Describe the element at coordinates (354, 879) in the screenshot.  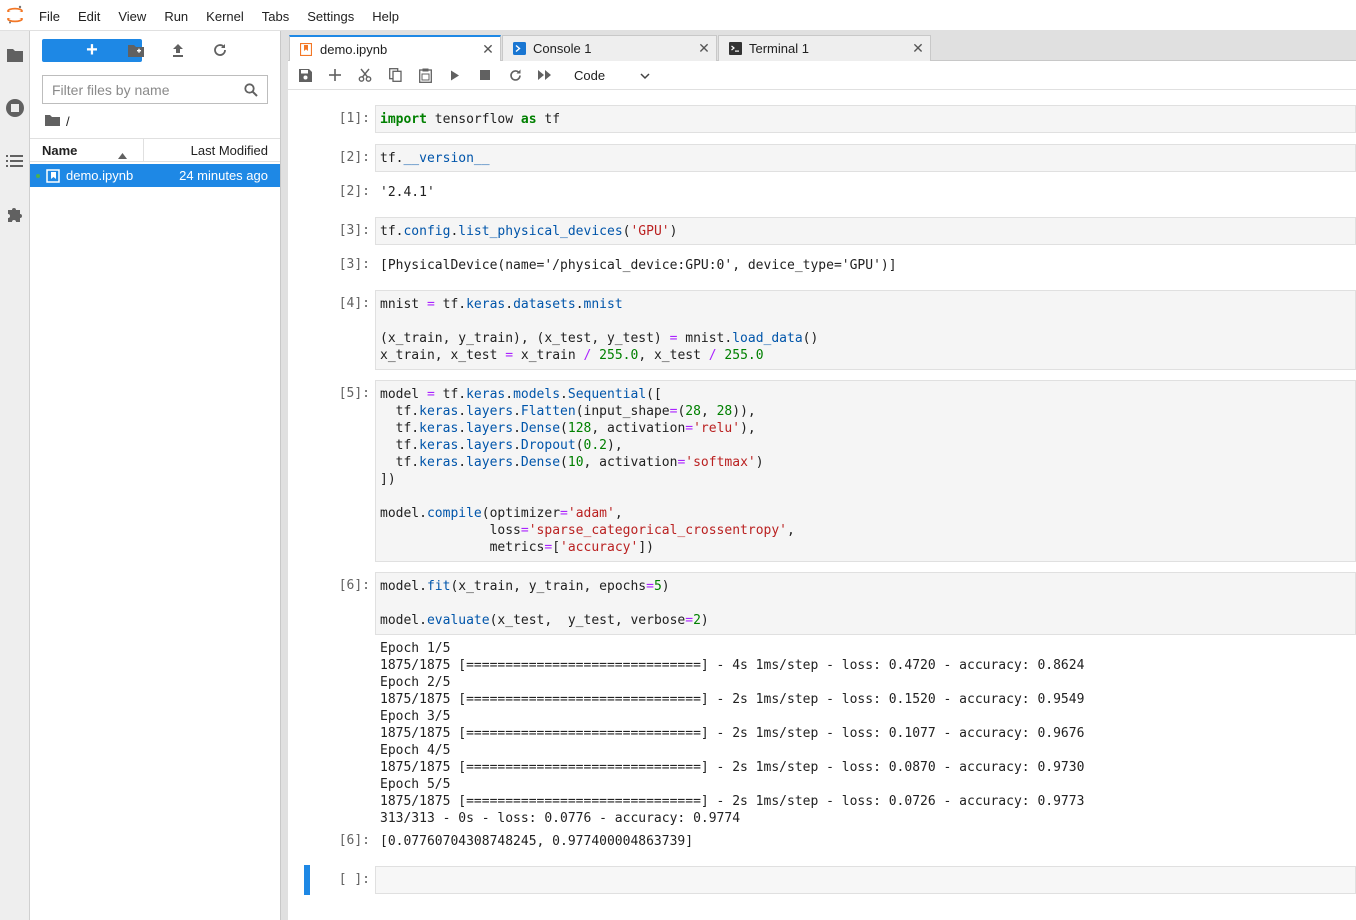
I see `input-prompt: [ ]:` at that location.